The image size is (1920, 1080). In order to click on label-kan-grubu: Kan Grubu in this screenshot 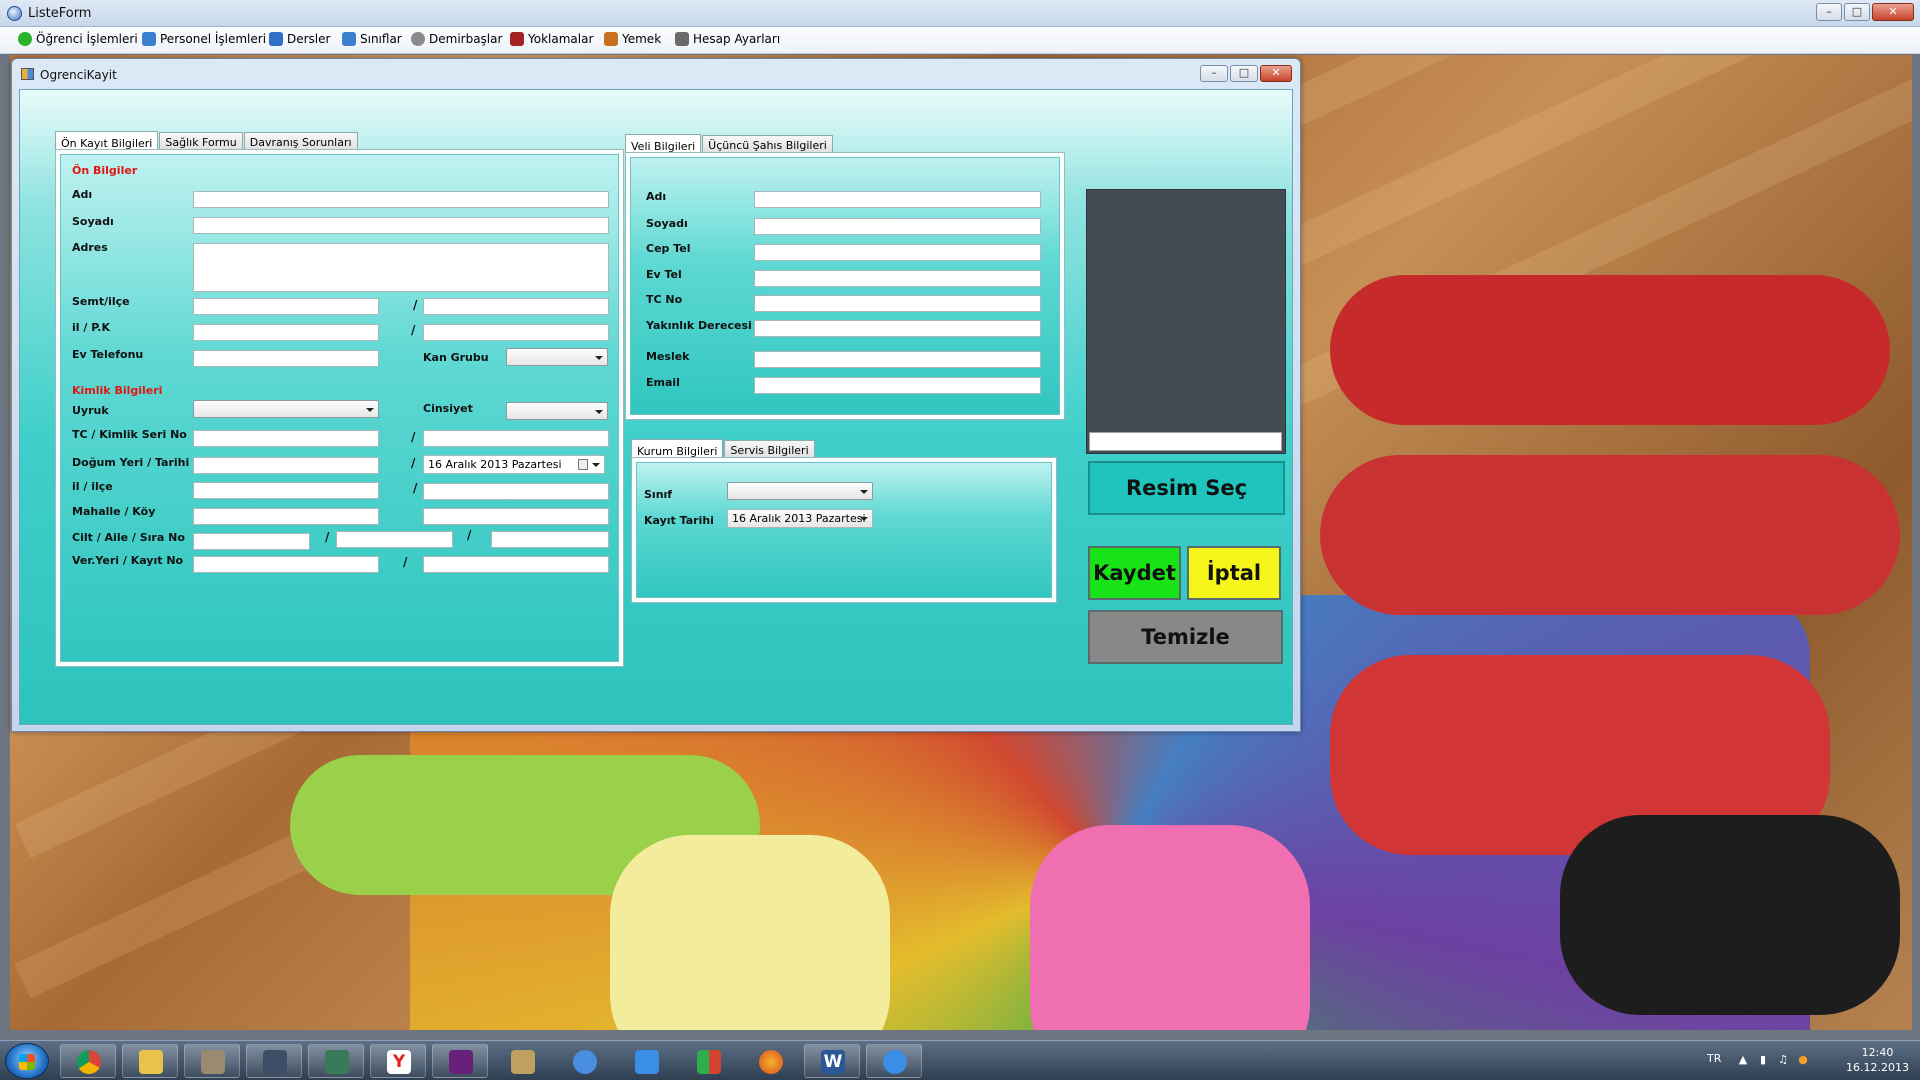, I will do `click(456, 357)`.